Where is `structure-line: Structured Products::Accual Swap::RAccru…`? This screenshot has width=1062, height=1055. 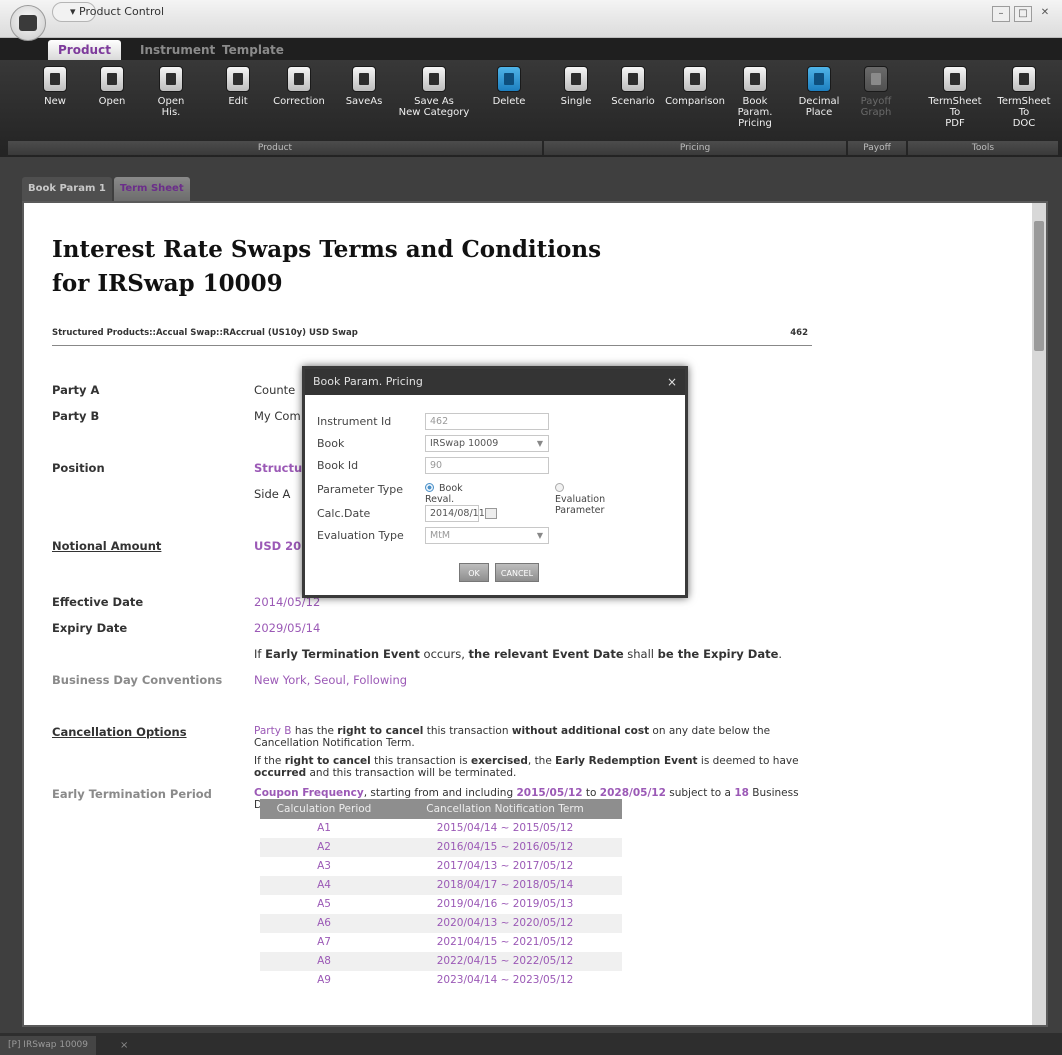 structure-line: Structured Products::Accual Swap::RAccru… is located at coordinates (432, 337).